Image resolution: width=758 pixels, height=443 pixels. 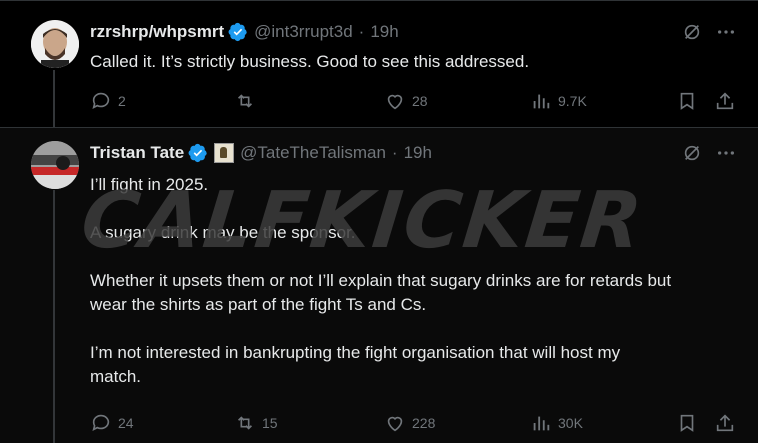 I want to click on like-button: 228, so click(x=409, y=423).